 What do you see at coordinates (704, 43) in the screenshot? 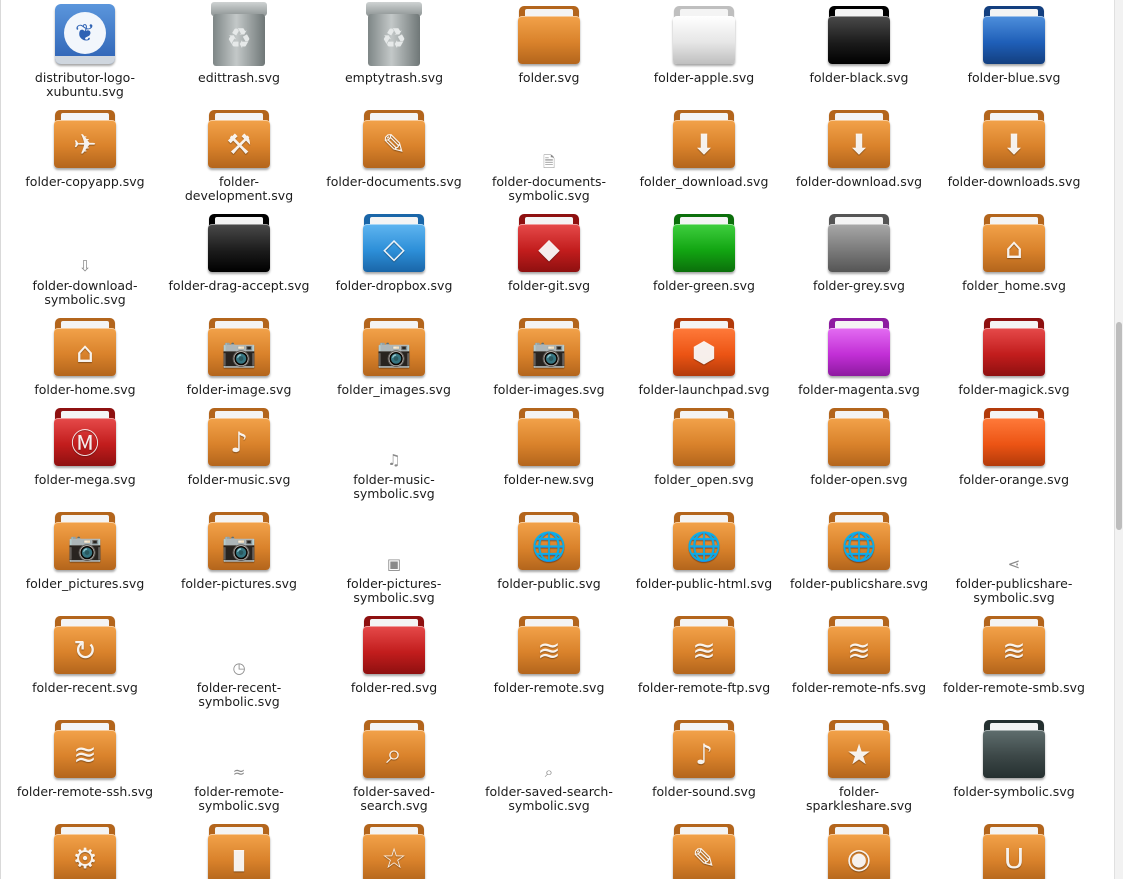
I see `icon-item: folder-apple.svg` at bounding box center [704, 43].